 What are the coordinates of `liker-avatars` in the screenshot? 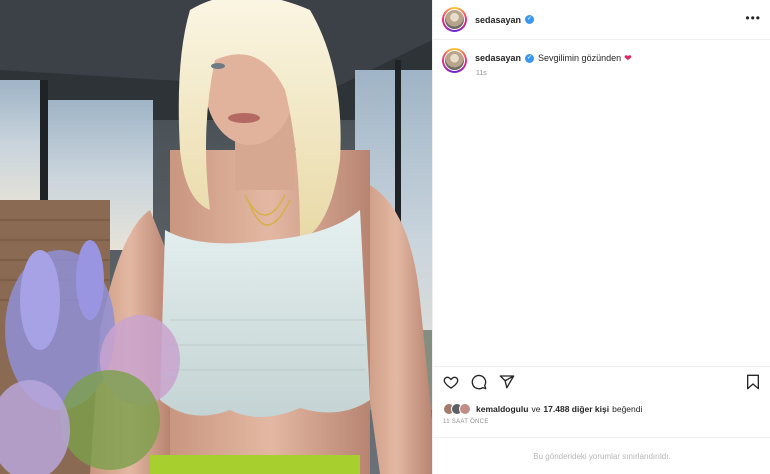 It's located at (457, 409).